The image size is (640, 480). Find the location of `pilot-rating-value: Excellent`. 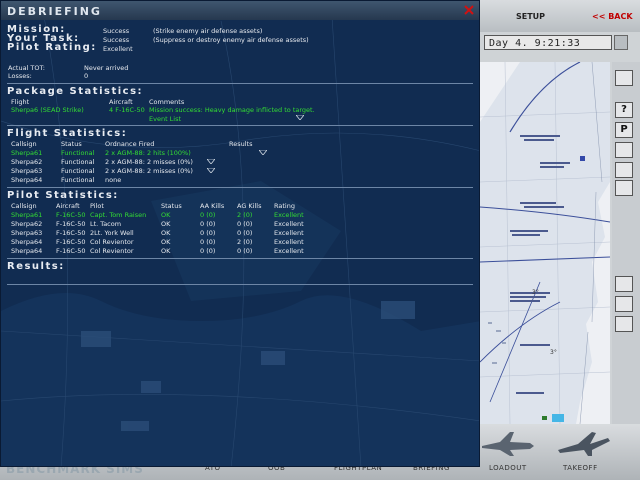

pilot-rating-value: Excellent is located at coordinates (118, 49).